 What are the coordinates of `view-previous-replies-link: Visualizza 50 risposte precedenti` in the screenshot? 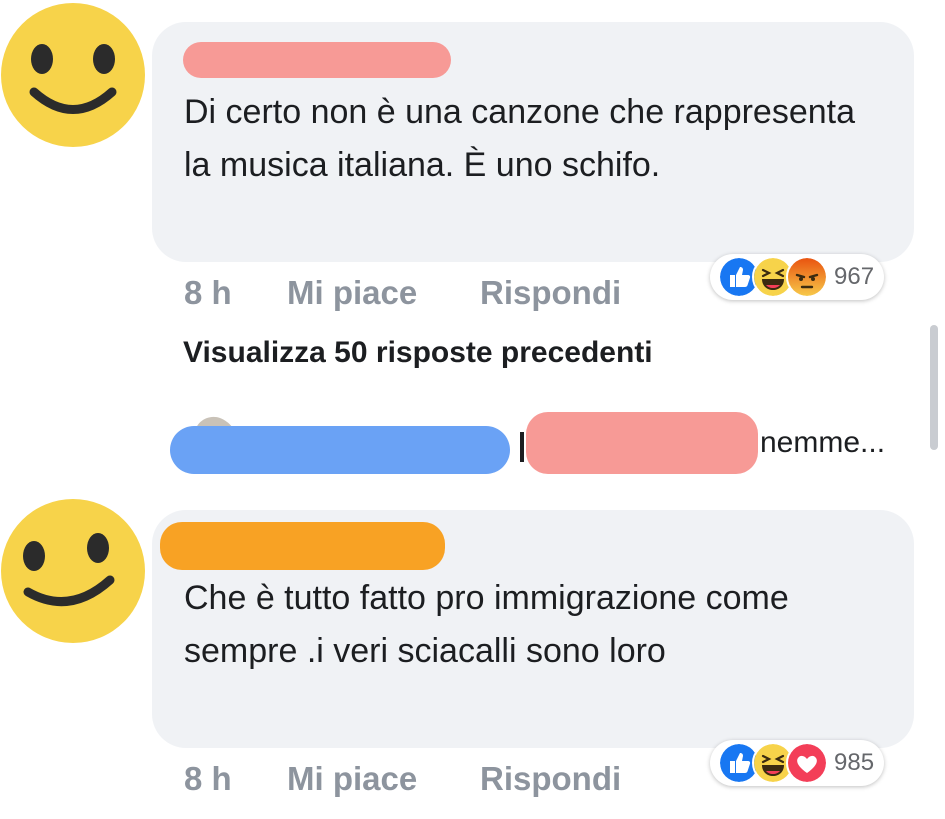 It's located at (418, 353).